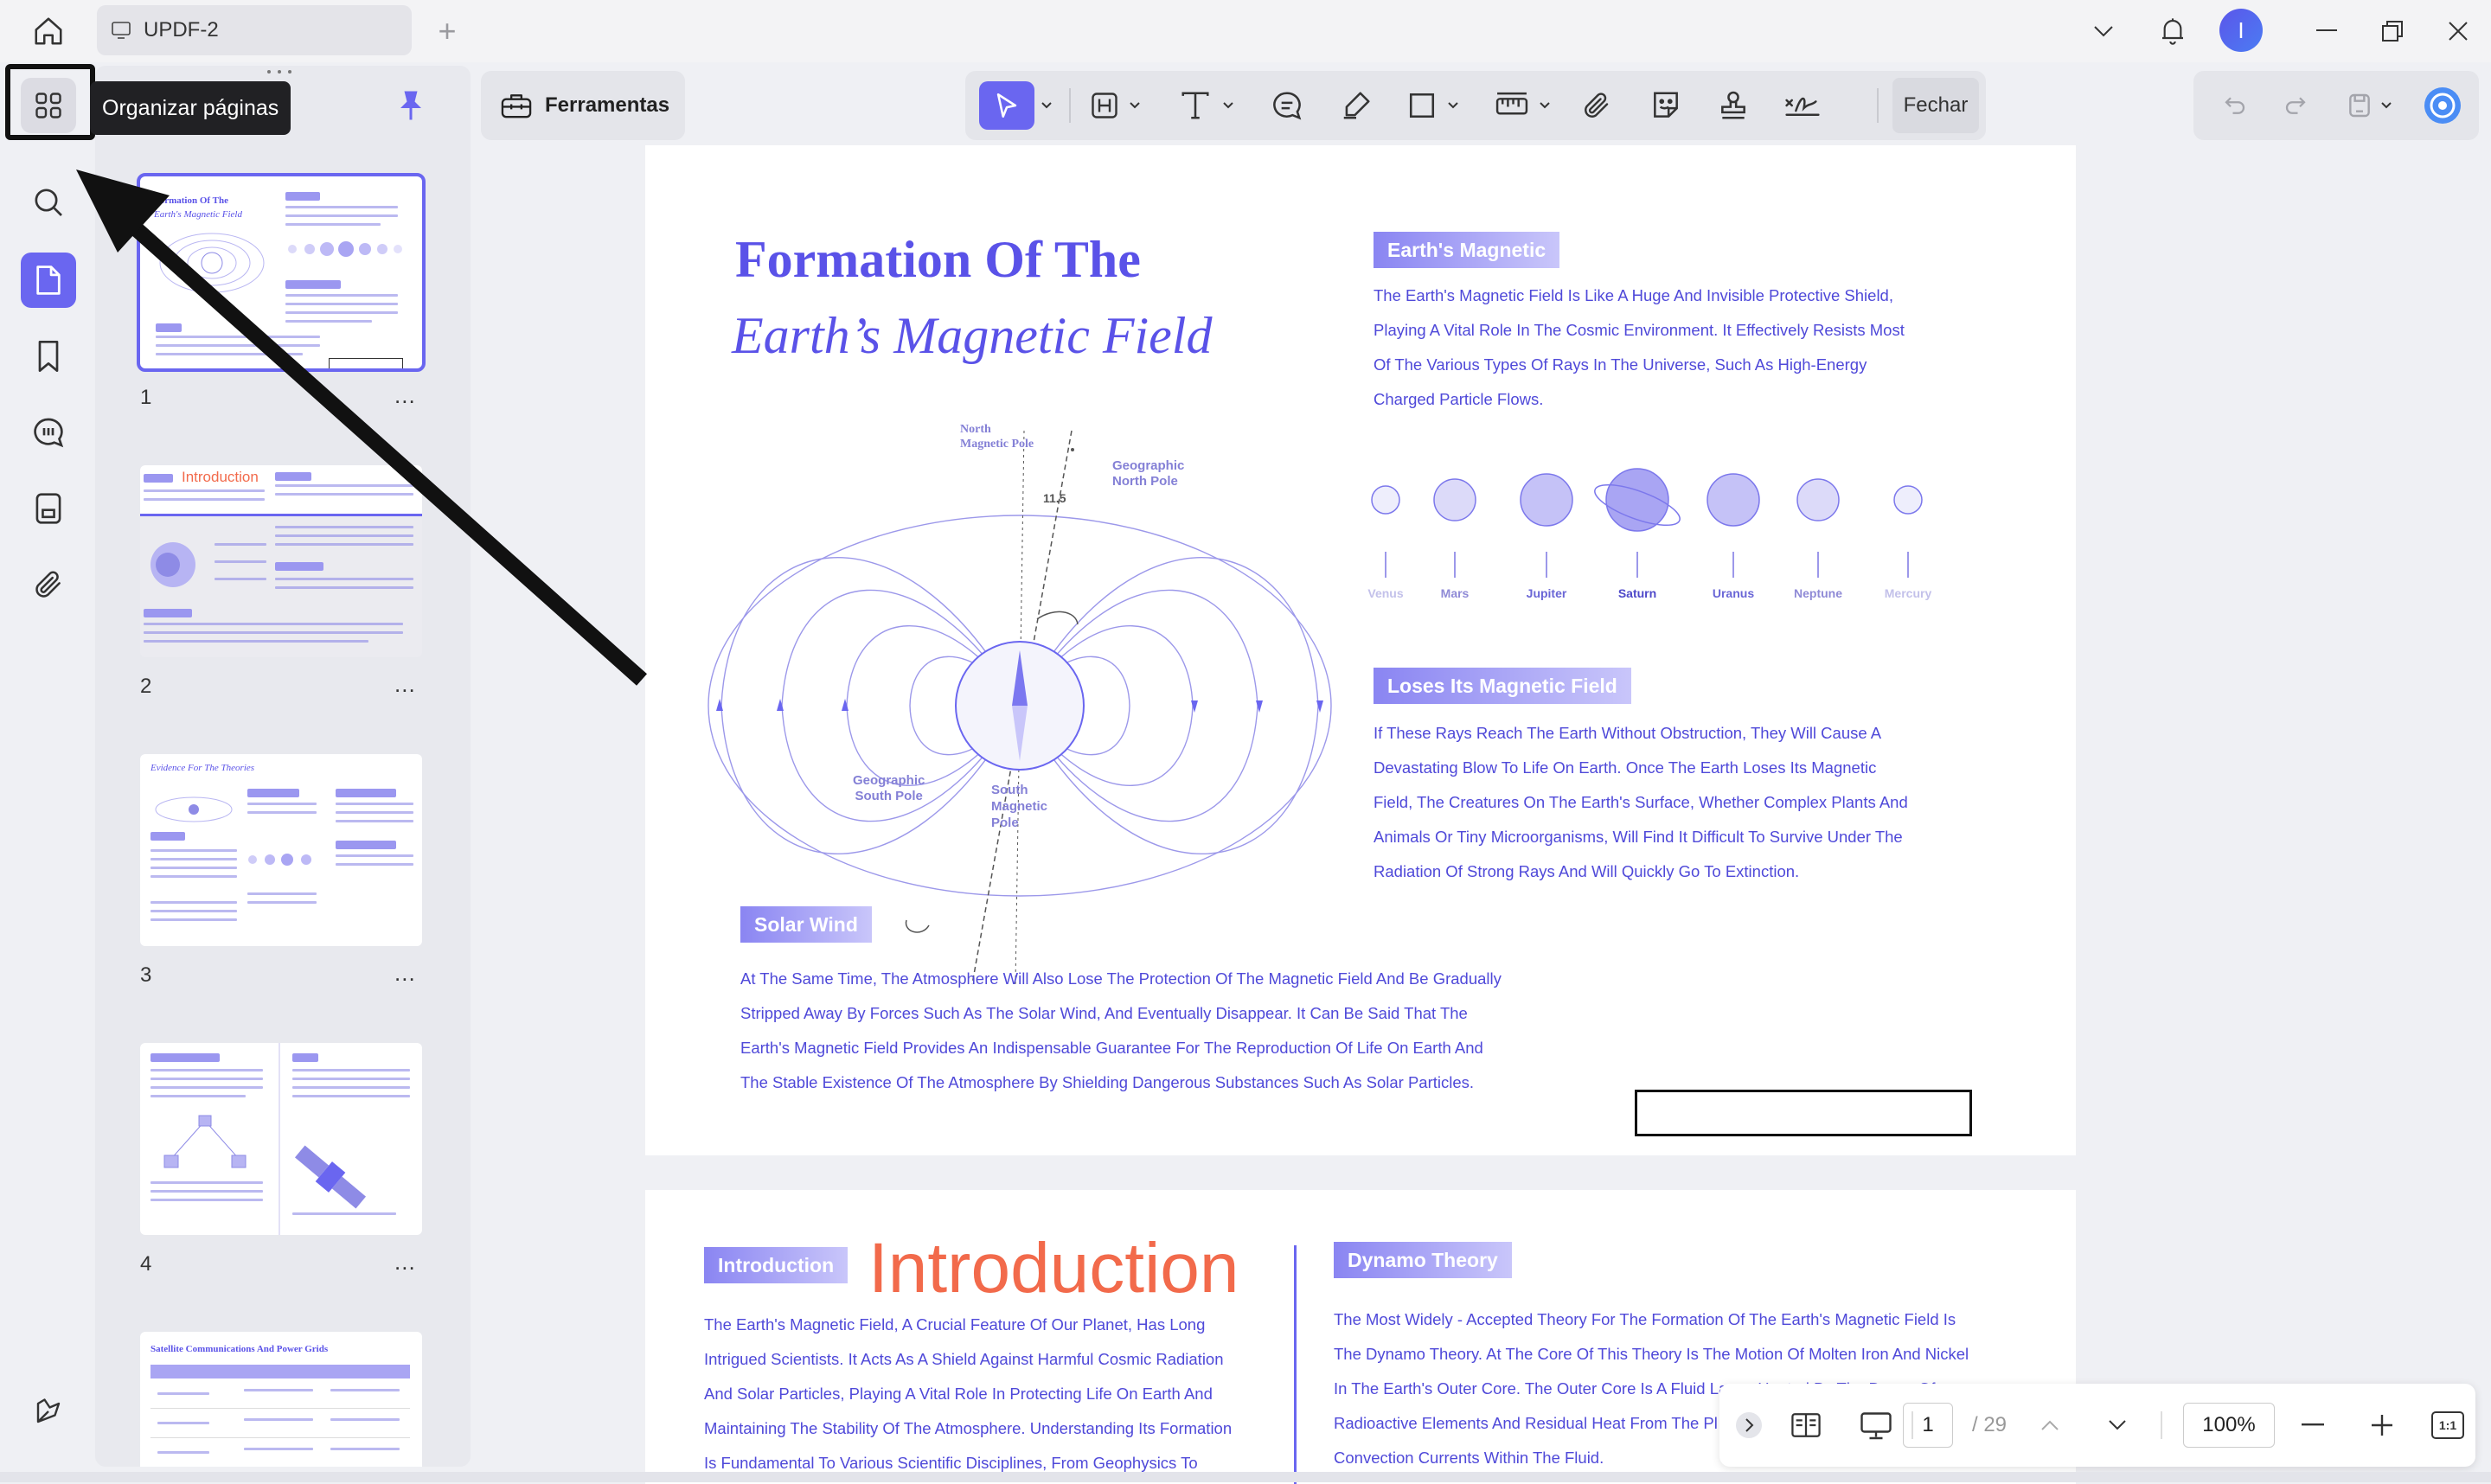 This screenshot has width=2491, height=1484. Describe the element at coordinates (1804, 1113) in the screenshot. I see `empty-text-box` at that location.